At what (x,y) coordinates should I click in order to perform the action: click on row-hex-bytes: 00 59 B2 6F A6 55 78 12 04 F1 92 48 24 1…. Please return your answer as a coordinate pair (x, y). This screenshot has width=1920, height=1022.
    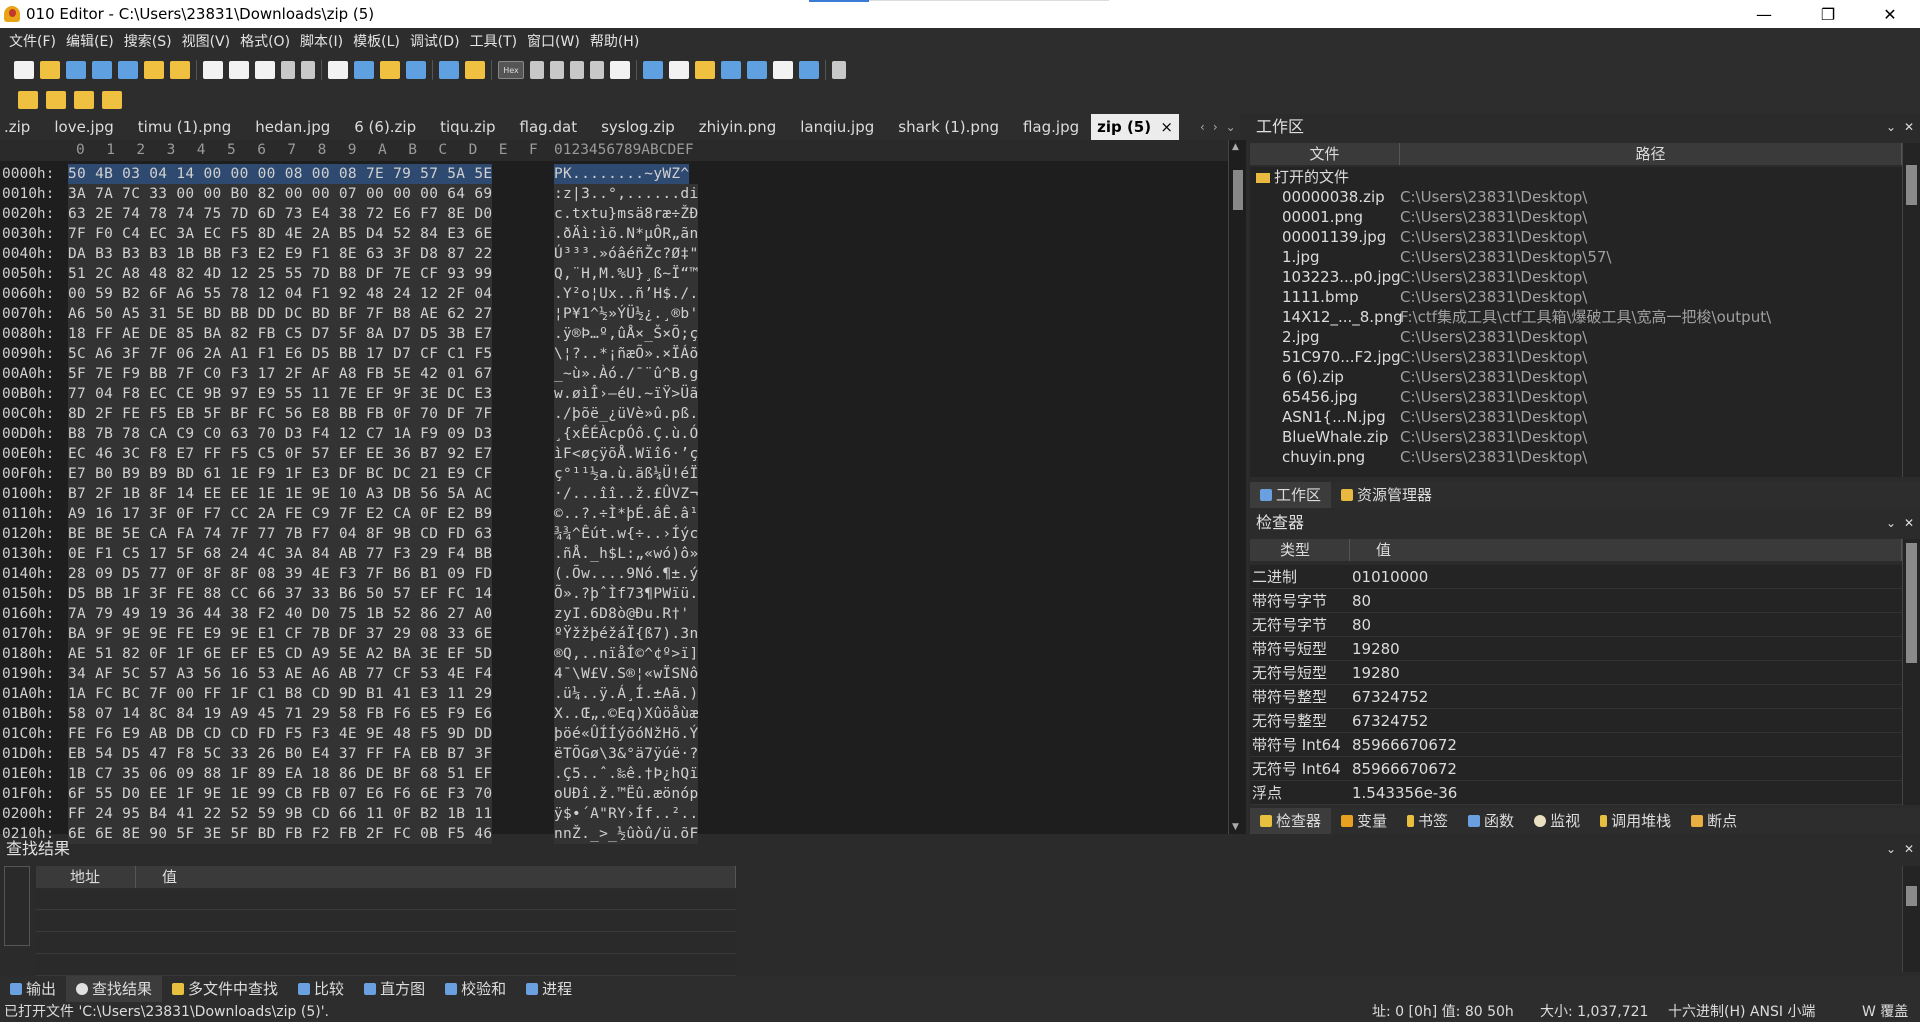
    Looking at the image, I should click on (280, 294).